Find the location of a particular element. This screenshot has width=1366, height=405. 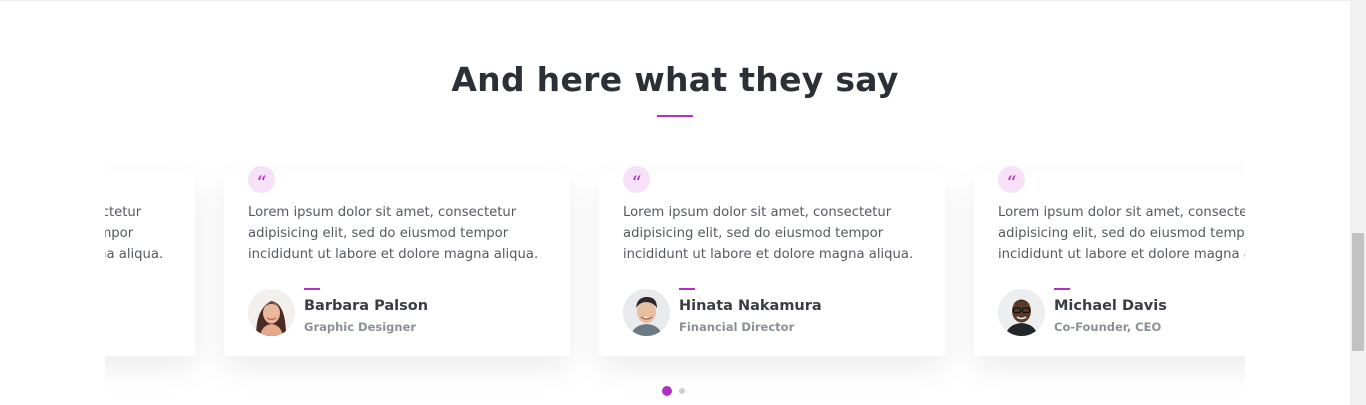

section-title: And here what they say is located at coordinates (675, 79).